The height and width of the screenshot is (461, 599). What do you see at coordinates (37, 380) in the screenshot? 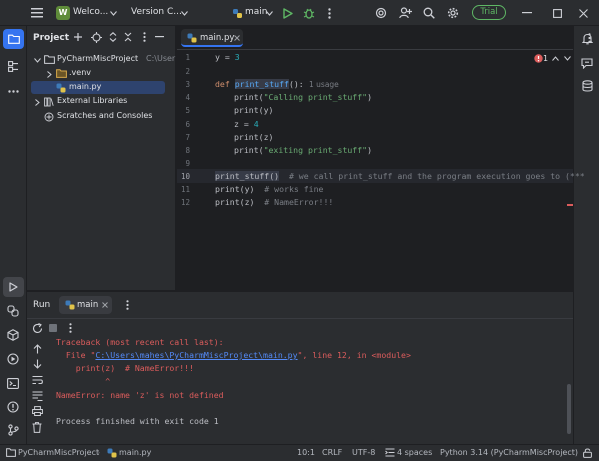
I see `soft-wrap-icon` at bounding box center [37, 380].